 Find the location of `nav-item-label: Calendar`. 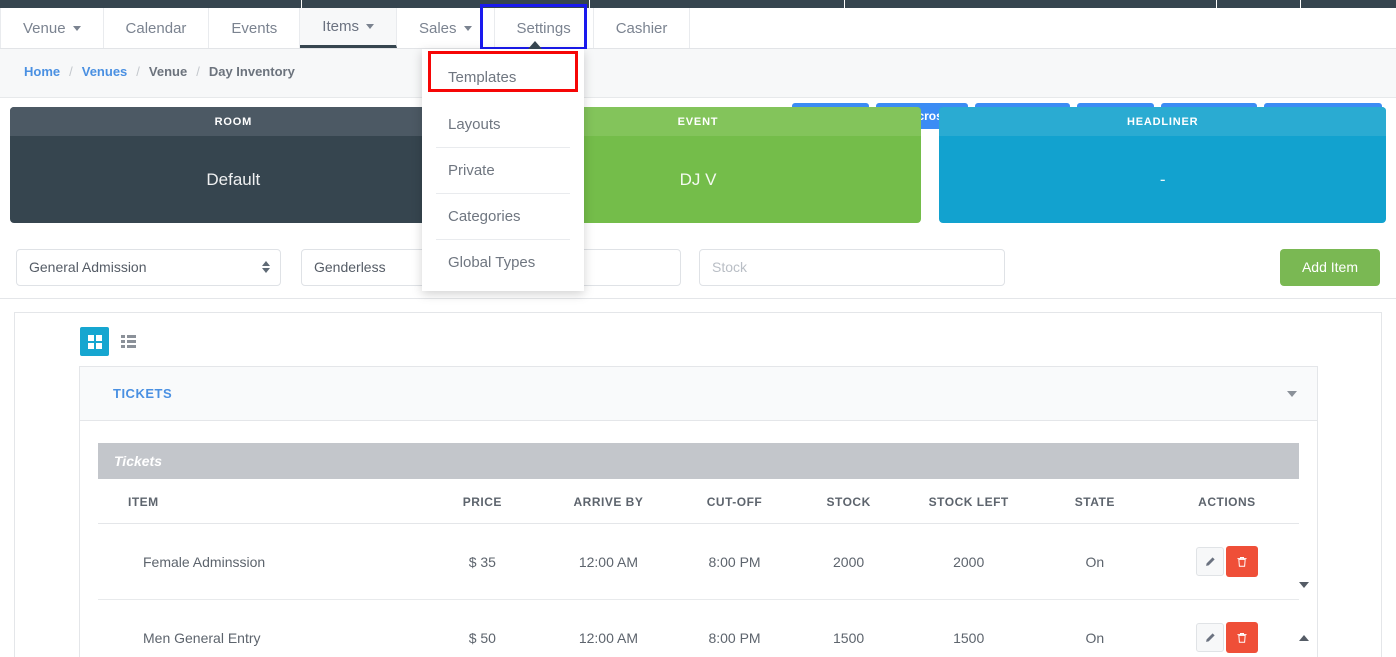

nav-item-label: Calendar is located at coordinates (156, 28).